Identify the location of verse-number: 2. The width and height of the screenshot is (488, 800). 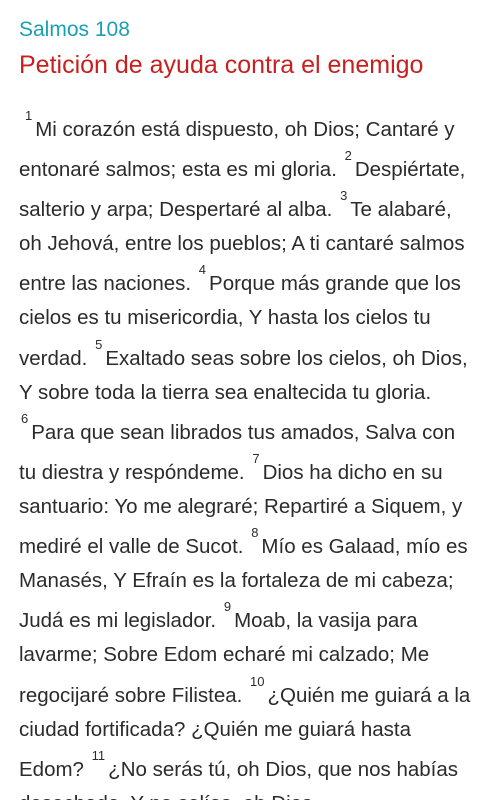
(348, 155).